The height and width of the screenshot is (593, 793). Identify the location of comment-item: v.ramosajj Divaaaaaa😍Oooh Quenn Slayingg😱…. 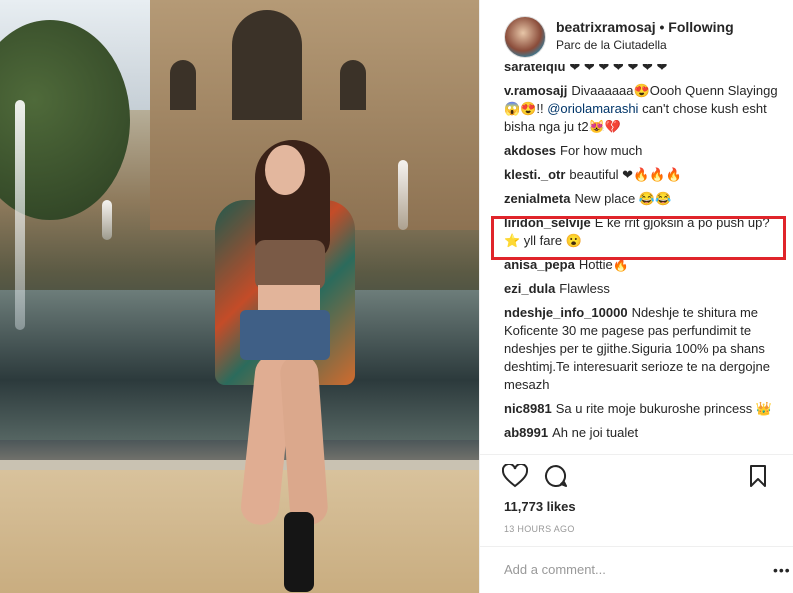
(644, 109).